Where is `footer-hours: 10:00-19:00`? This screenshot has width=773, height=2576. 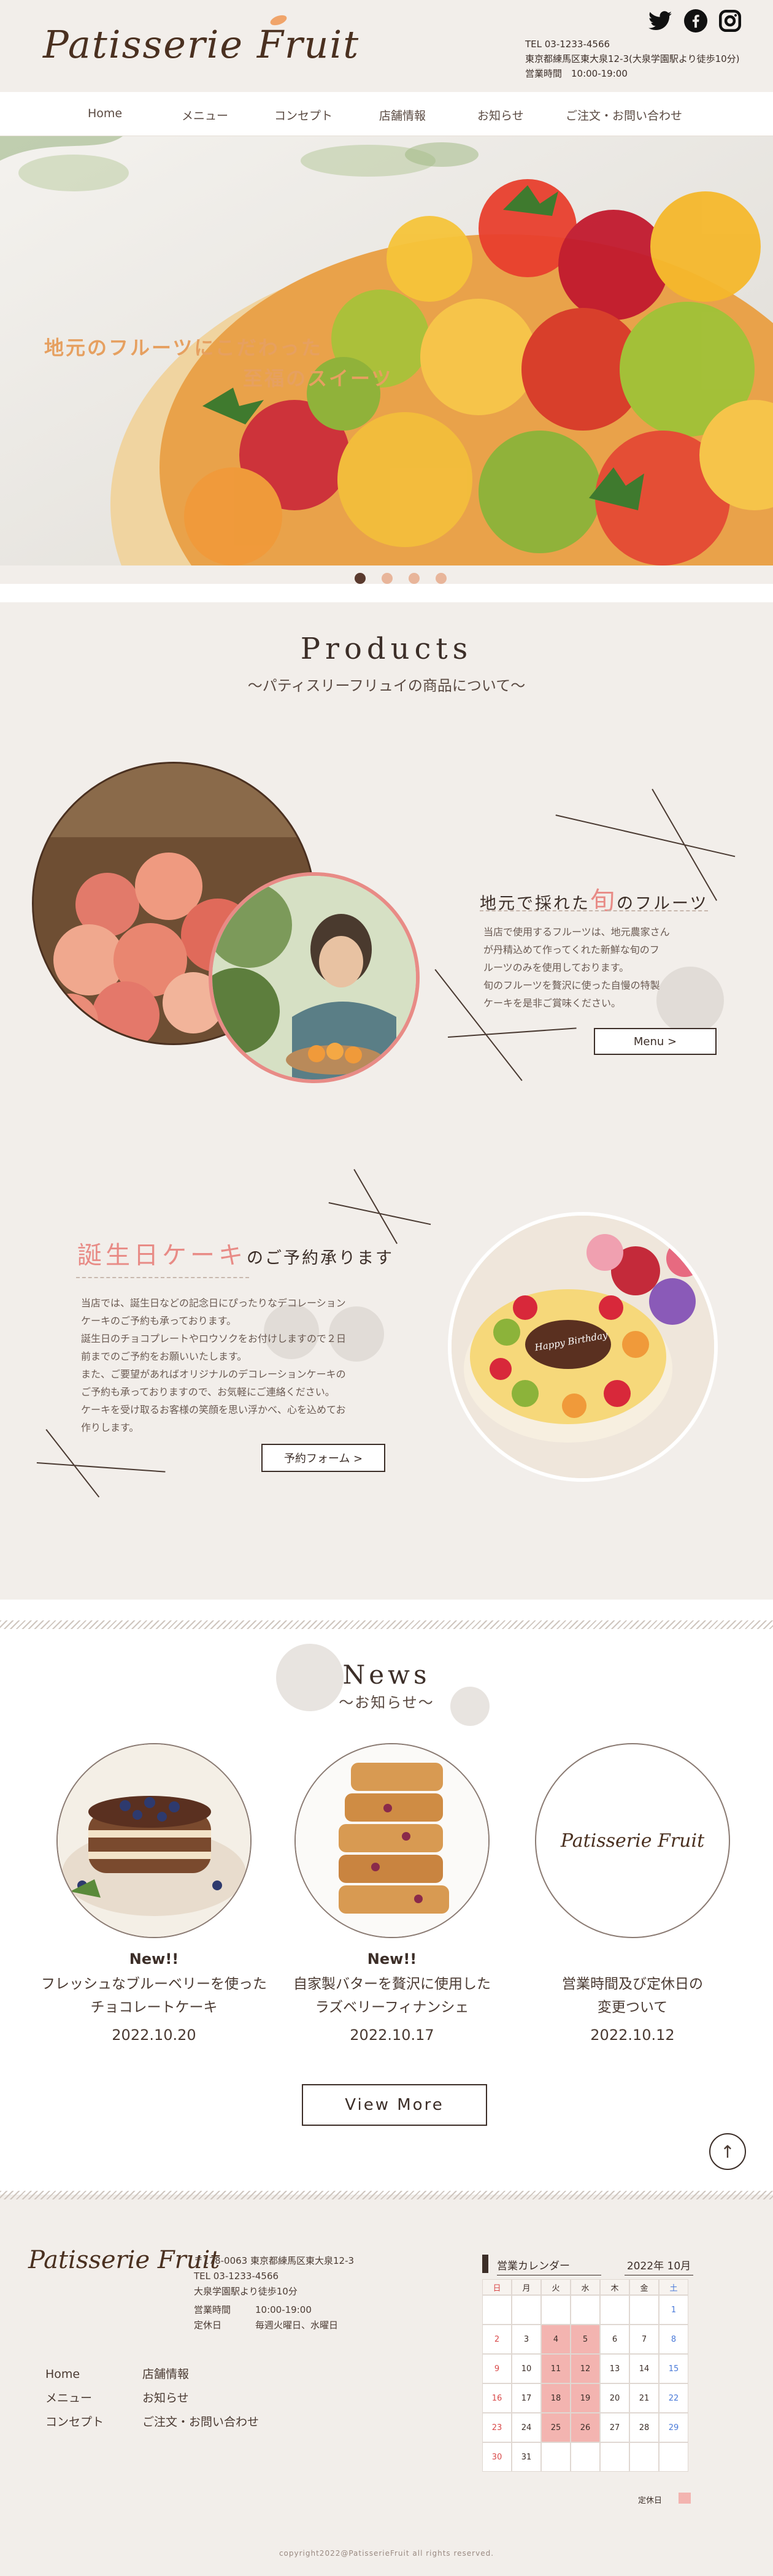
footer-hours: 10:00-19:00 is located at coordinates (283, 2309).